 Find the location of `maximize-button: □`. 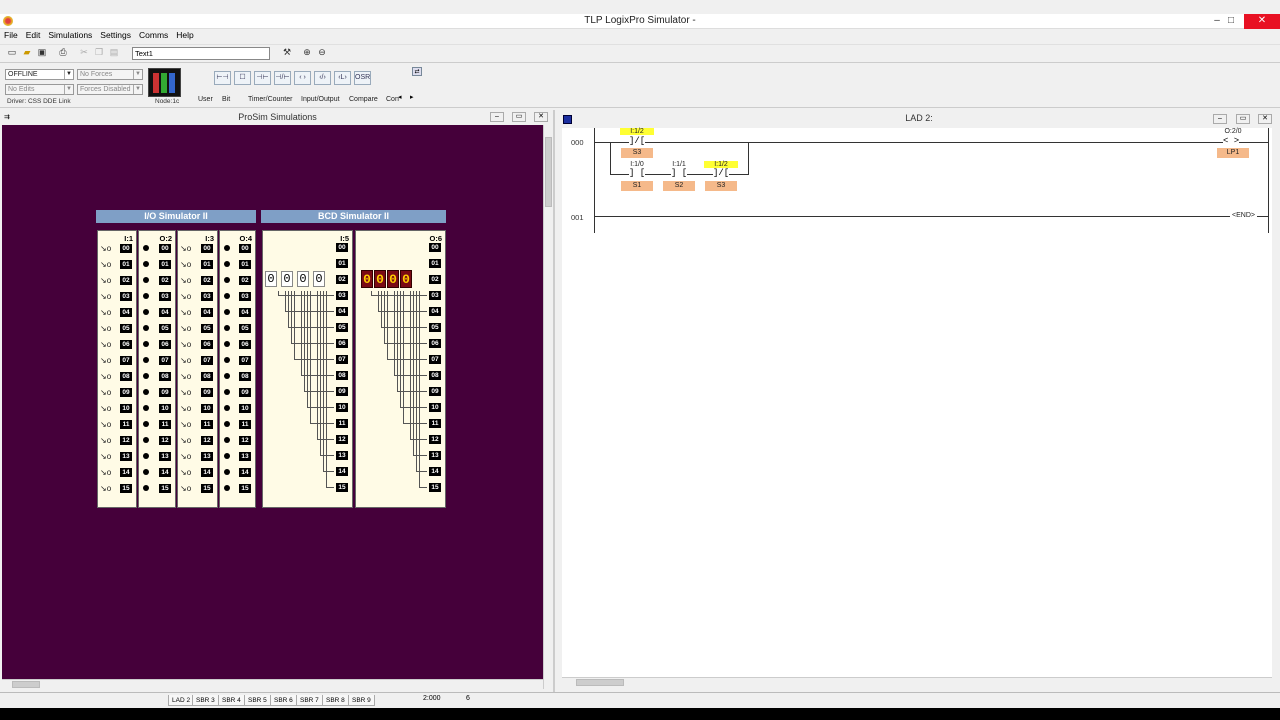

maximize-button: □ is located at coordinates (1231, 21).